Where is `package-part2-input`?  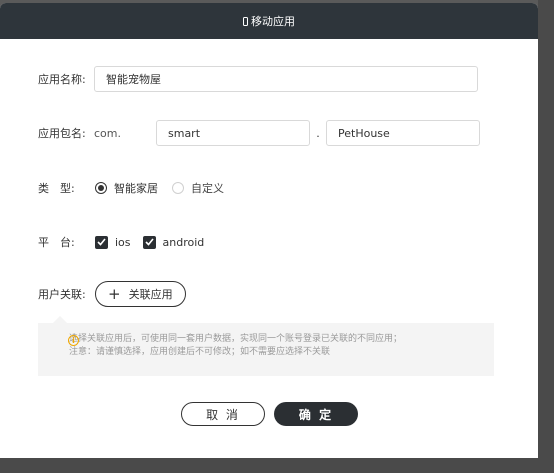
package-part2-input is located at coordinates (403, 133).